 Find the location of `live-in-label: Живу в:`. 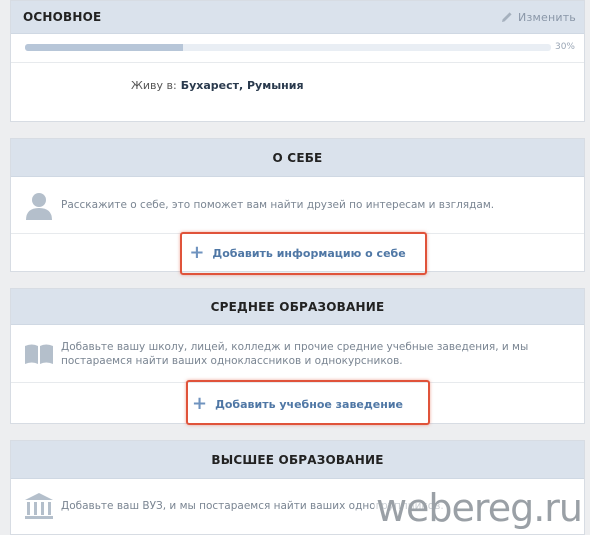

live-in-label: Живу в: is located at coordinates (154, 85).